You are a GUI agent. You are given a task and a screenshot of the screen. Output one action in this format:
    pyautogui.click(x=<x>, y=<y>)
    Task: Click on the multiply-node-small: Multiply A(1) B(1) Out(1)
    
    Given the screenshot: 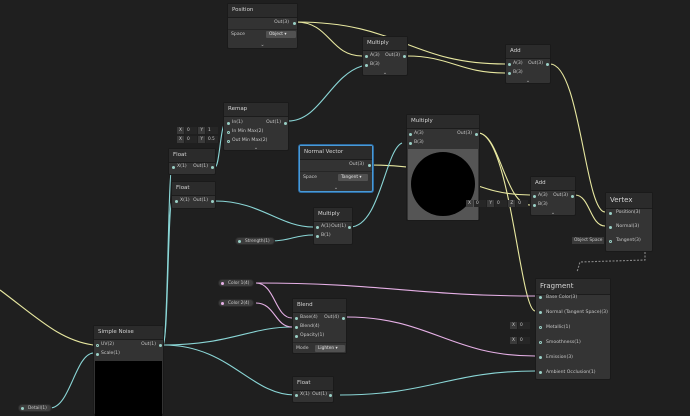 What is the action you would take?
    pyautogui.click(x=333, y=226)
    